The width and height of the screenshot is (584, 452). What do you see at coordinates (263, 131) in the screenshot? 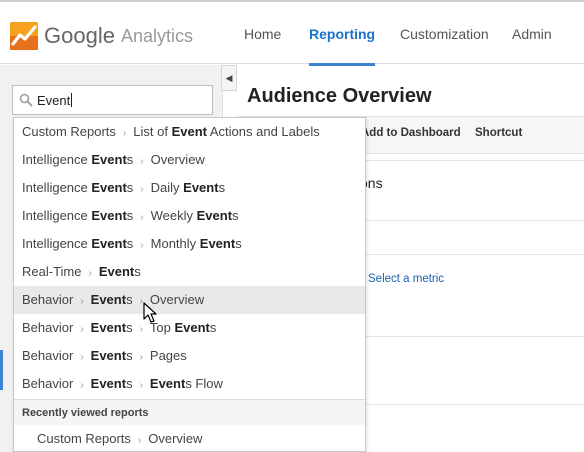
I see `suggestion-text: Actions and Labels` at bounding box center [263, 131].